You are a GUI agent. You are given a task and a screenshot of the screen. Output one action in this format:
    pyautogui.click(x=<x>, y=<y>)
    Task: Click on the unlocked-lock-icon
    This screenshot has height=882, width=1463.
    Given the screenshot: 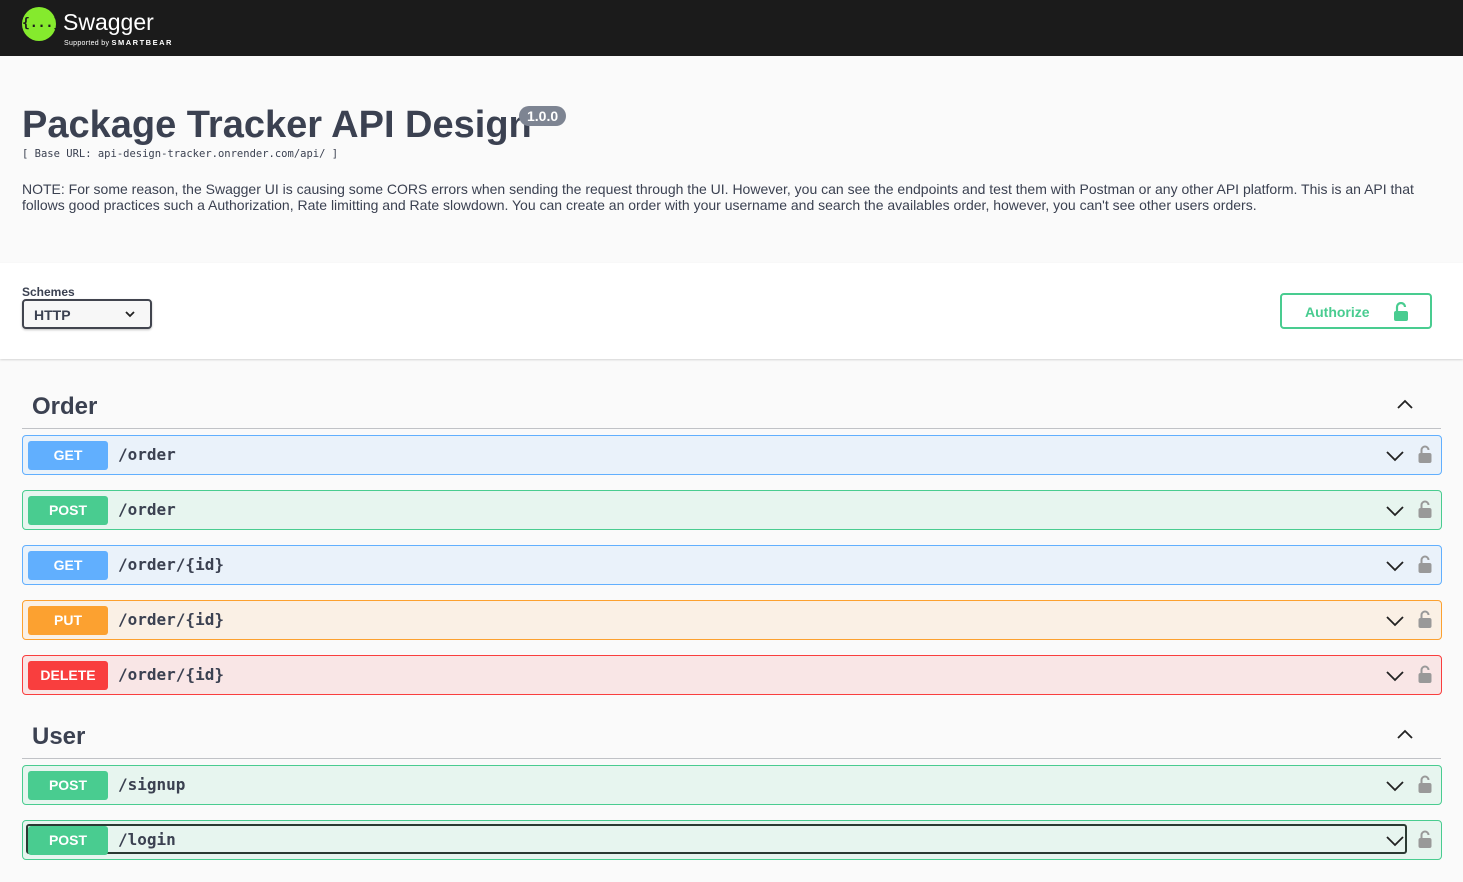 What is the action you would take?
    pyautogui.click(x=1401, y=311)
    